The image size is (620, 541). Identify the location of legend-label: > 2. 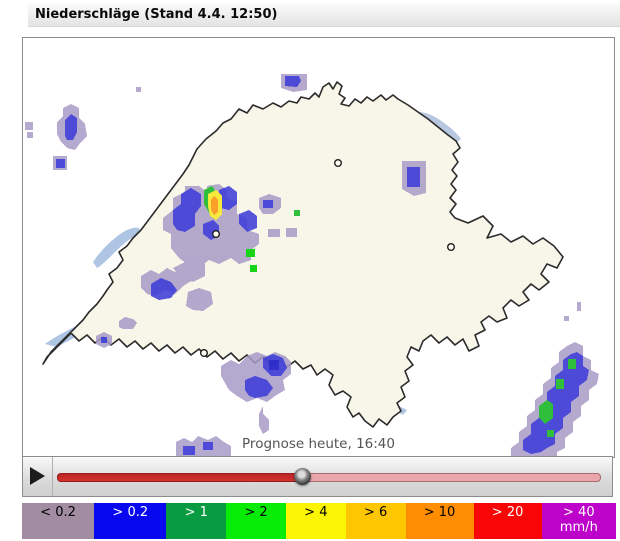
(256, 512).